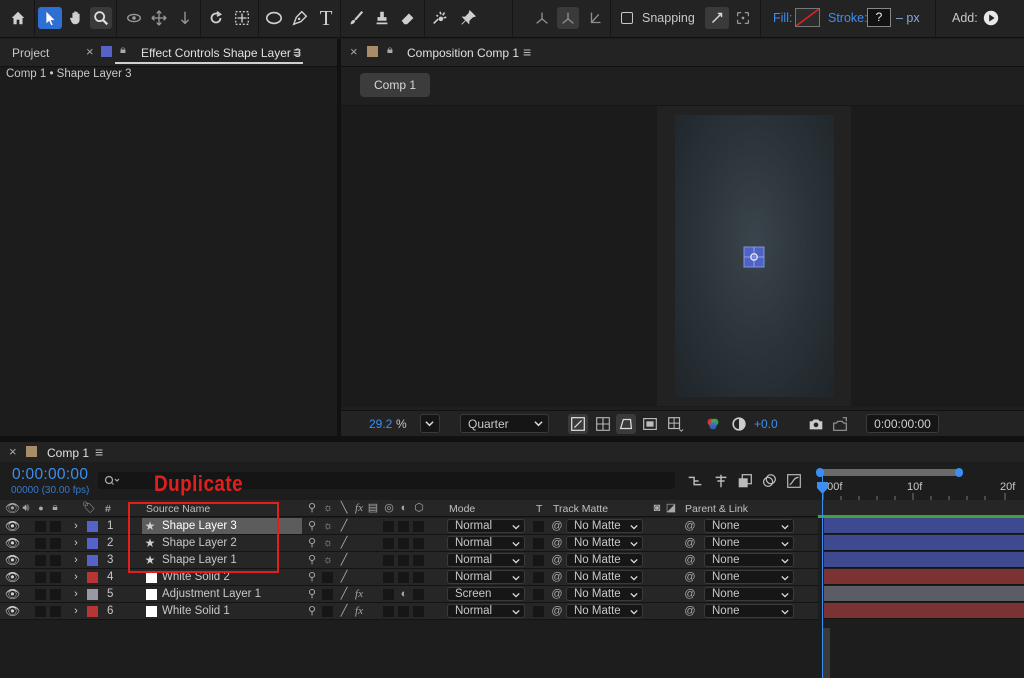 This screenshot has height=678, width=1024. I want to click on channel-rgb-icon, so click(713, 424).